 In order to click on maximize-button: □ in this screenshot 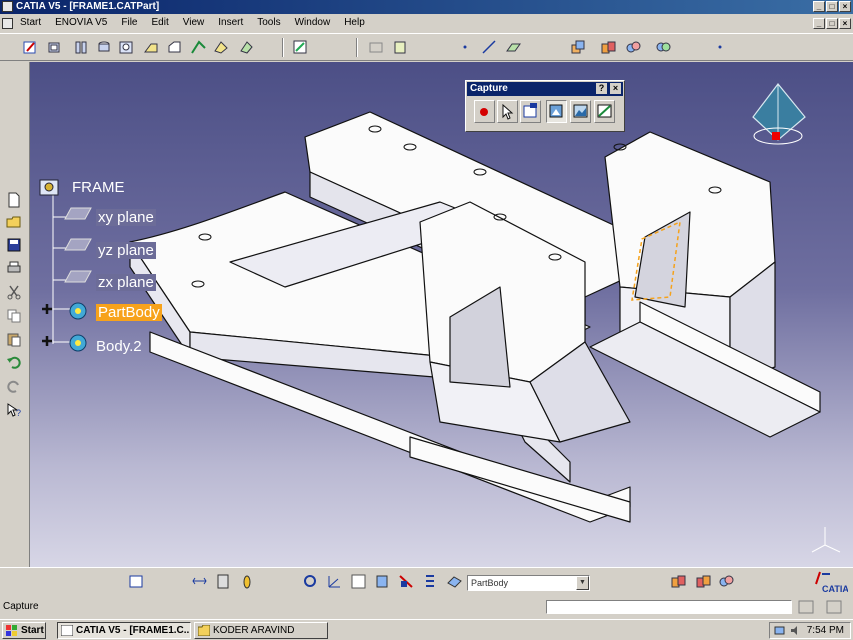, I will do `click(832, 6)`.